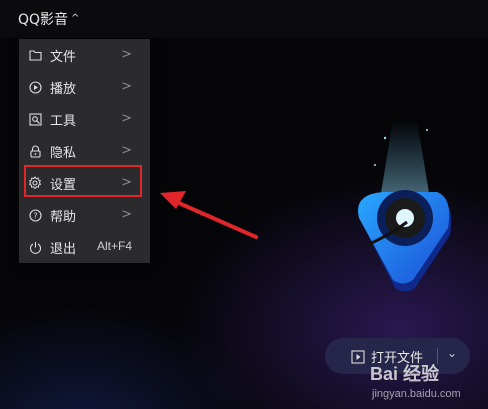 The image size is (488, 409). What do you see at coordinates (75, 18) in the screenshot?
I see `caret-up-icon: ^` at bounding box center [75, 18].